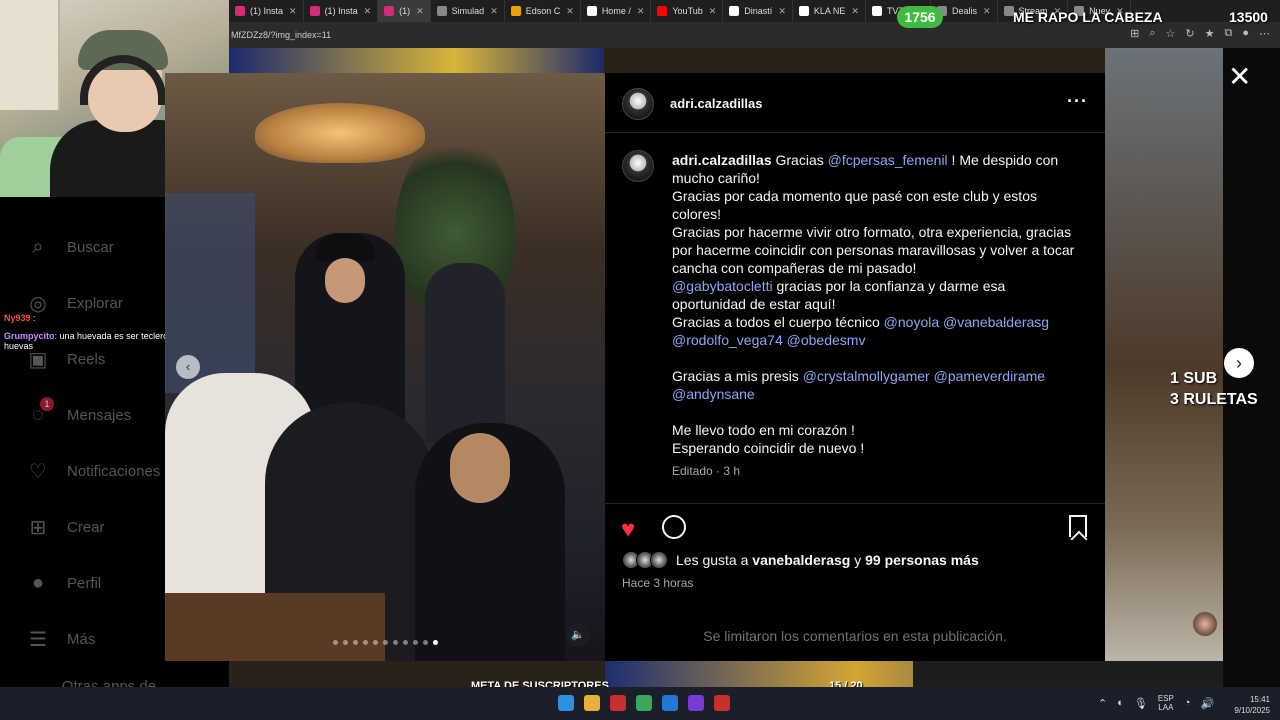  Describe the element at coordinates (713, 394) in the screenshot. I see `mention-link: @andynsane` at that location.